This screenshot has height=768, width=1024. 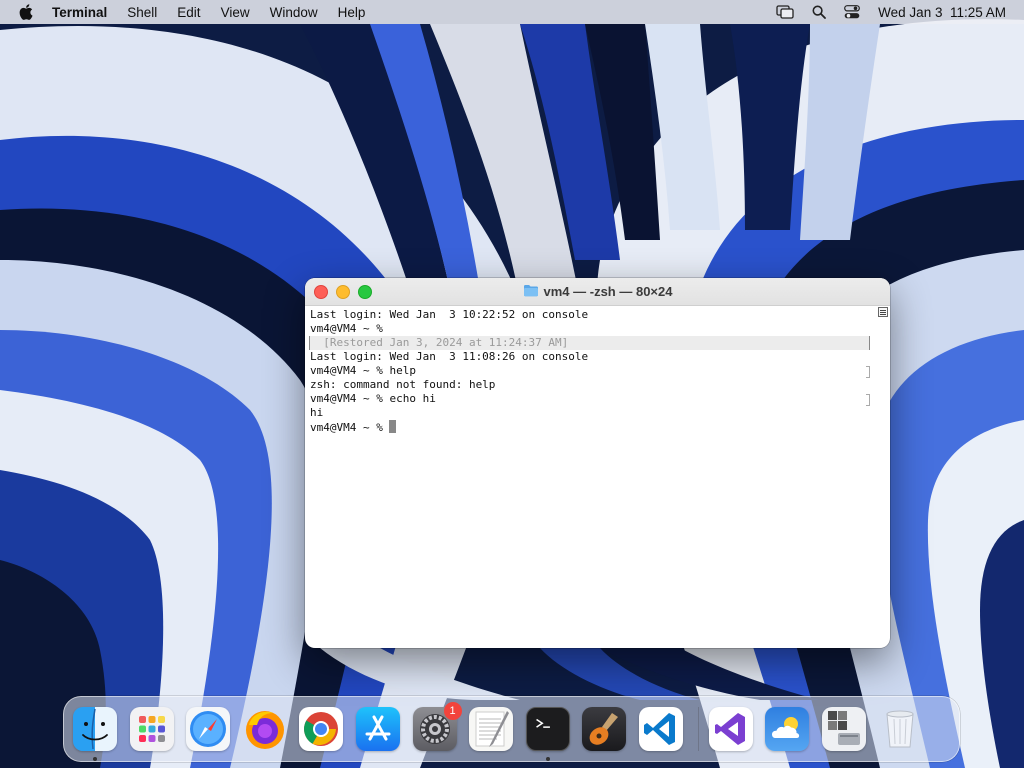 What do you see at coordinates (188, 12) in the screenshot?
I see `menu-edit: Edit` at bounding box center [188, 12].